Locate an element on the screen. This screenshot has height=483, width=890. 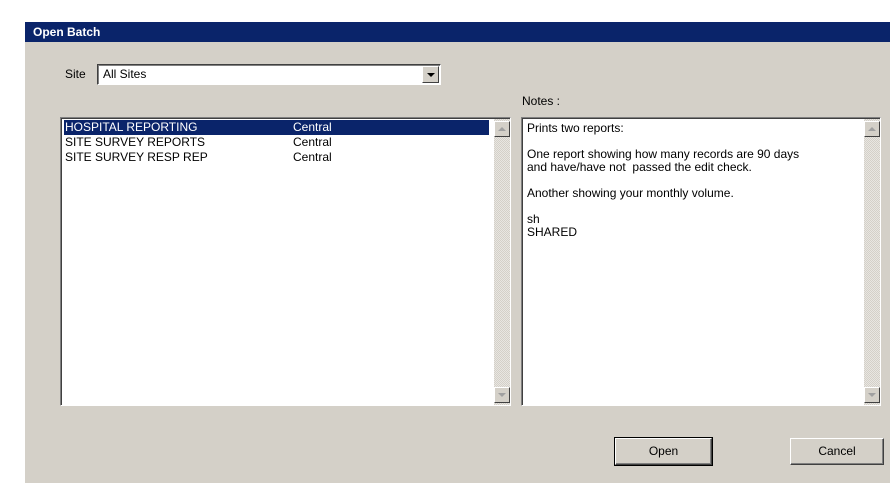
notes-scrollbar is located at coordinates (872, 262).